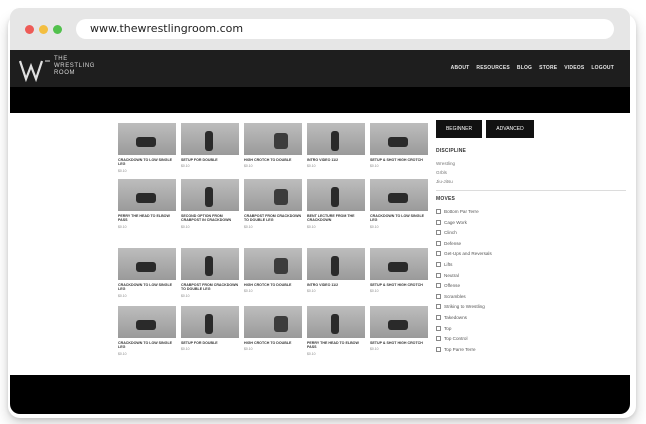 This screenshot has height=424, width=646. Describe the element at coordinates (548, 68) in the screenshot. I see `nav-store: STORE` at that location.